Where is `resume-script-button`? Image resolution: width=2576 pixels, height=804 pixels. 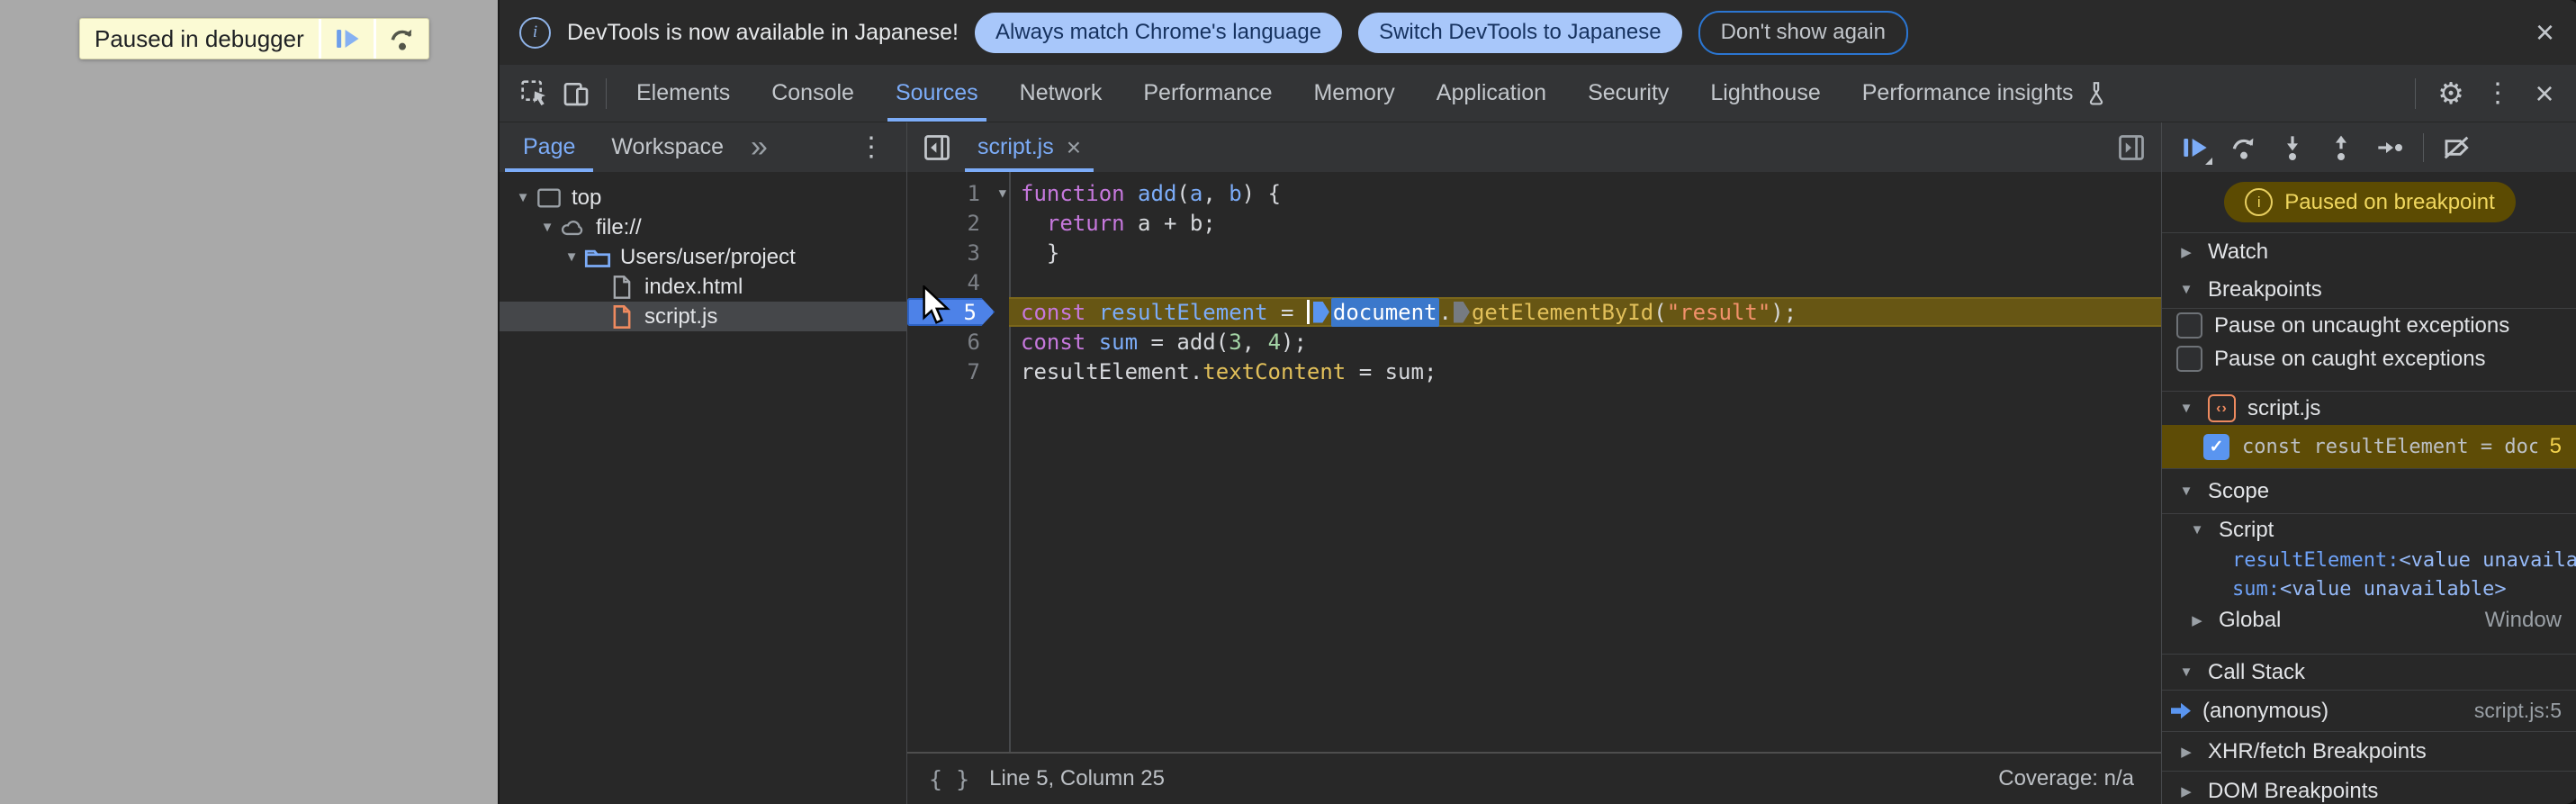
resume-script-button is located at coordinates (346, 39).